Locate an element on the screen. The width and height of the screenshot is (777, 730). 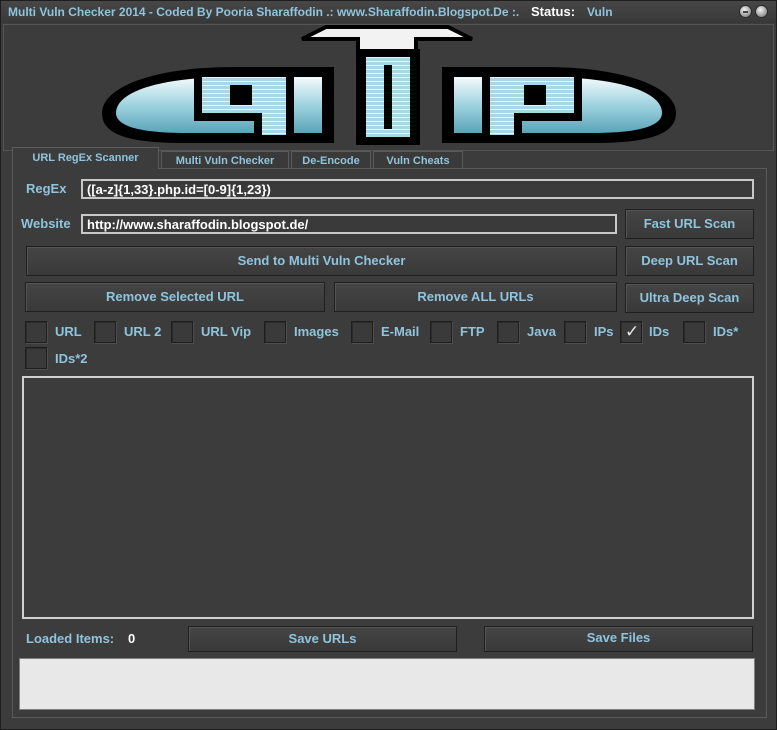
checkbox-url-vip-label: URL Vip is located at coordinates (226, 331).